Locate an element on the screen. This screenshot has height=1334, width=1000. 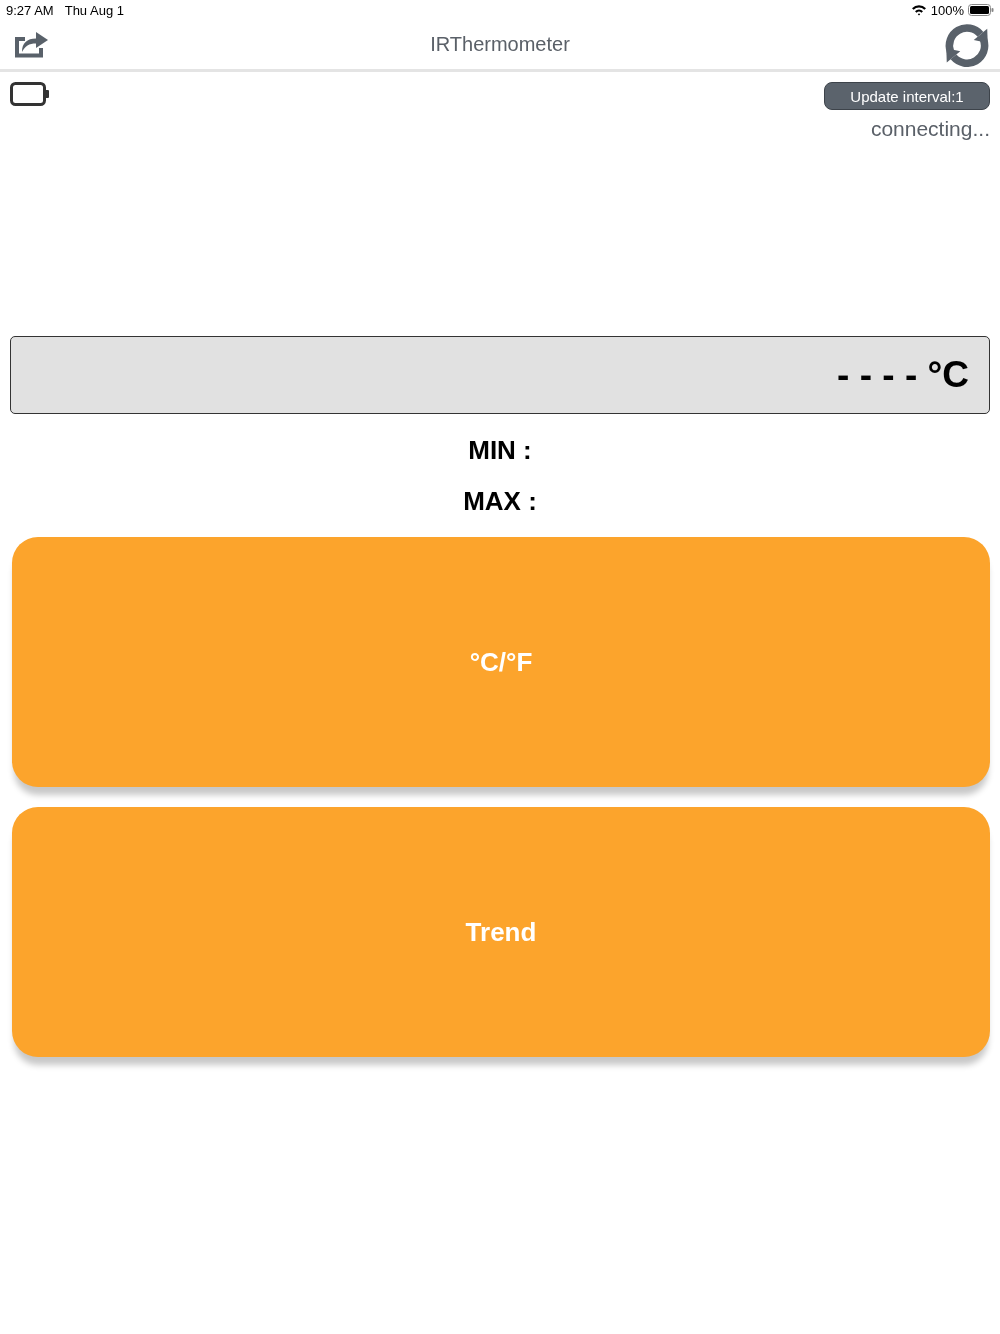
battery-percentage: 100% is located at coordinates (947, 10).